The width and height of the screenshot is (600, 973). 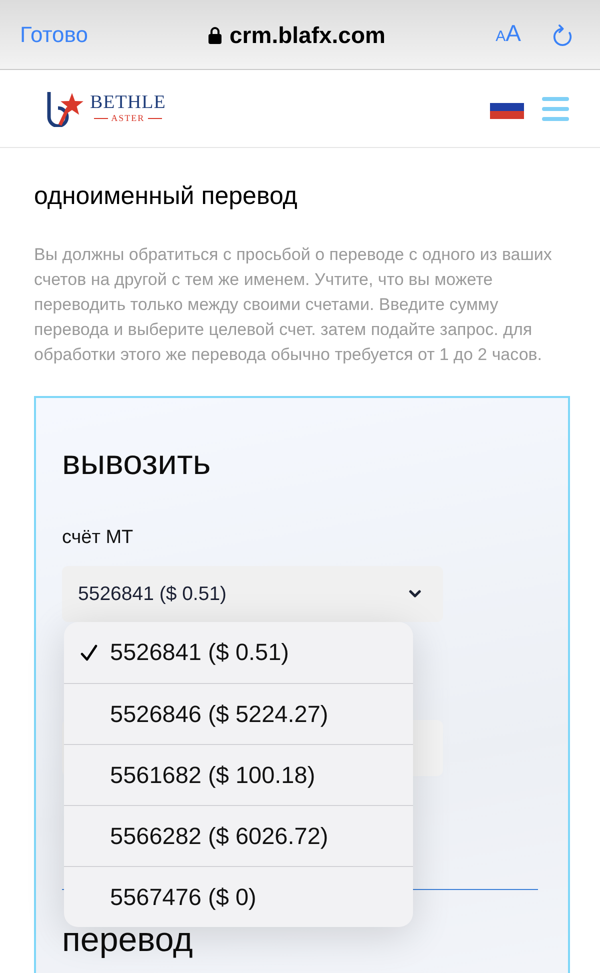 What do you see at coordinates (137, 463) in the screenshot?
I see `form-title: вывозить` at bounding box center [137, 463].